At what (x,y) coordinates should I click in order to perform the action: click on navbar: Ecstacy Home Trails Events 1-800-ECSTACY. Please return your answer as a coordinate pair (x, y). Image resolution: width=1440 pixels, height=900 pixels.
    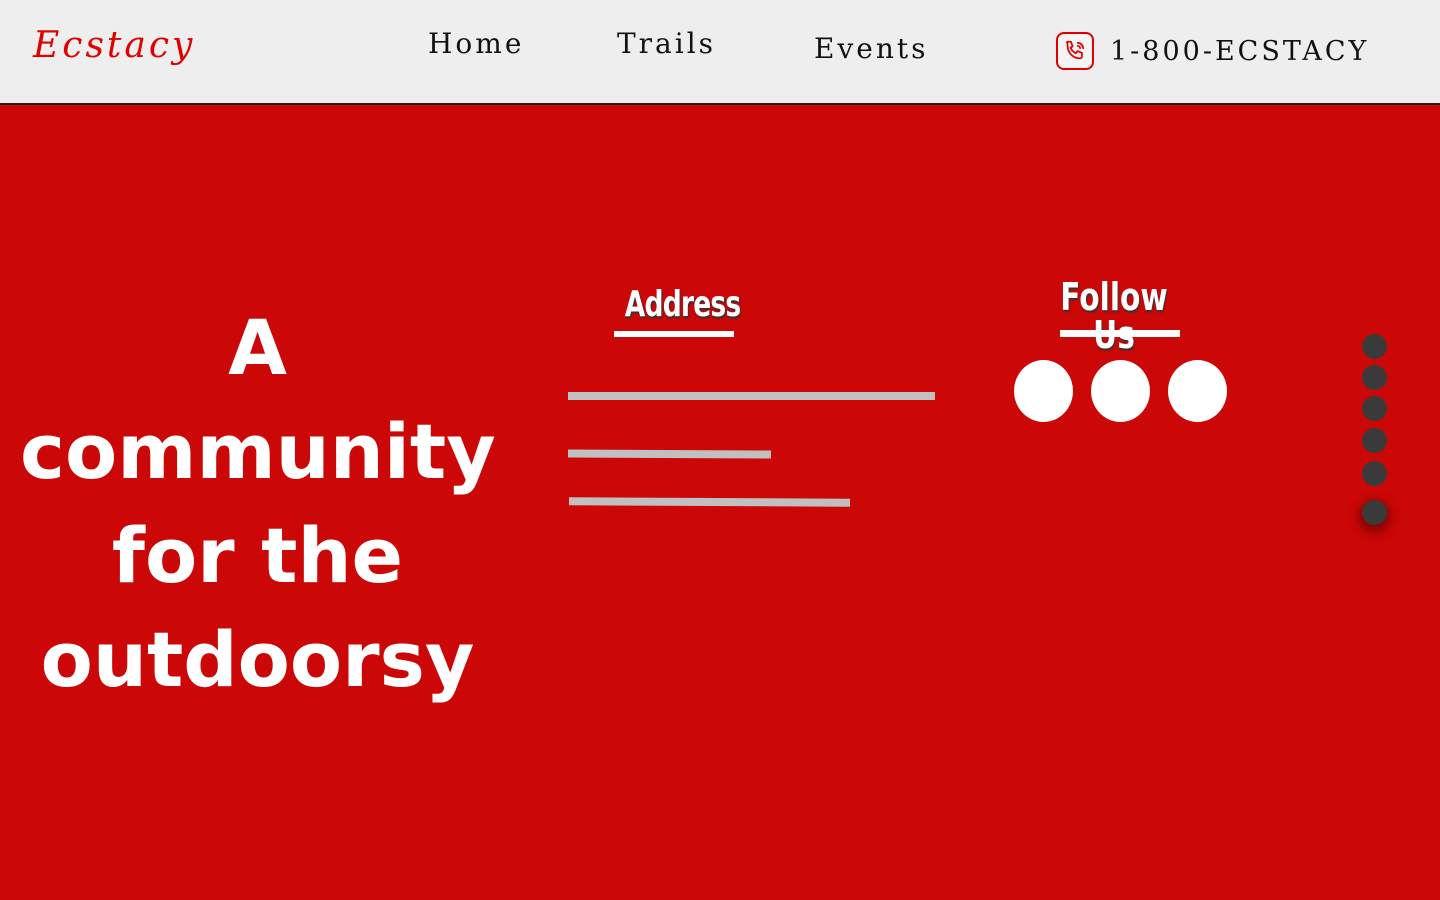
    Looking at the image, I should click on (720, 52).